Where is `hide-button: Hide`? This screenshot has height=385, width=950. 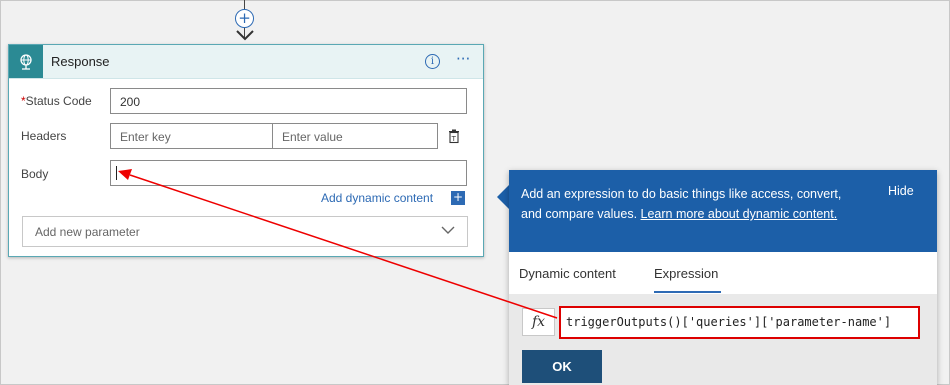
hide-button: Hide is located at coordinates (901, 191).